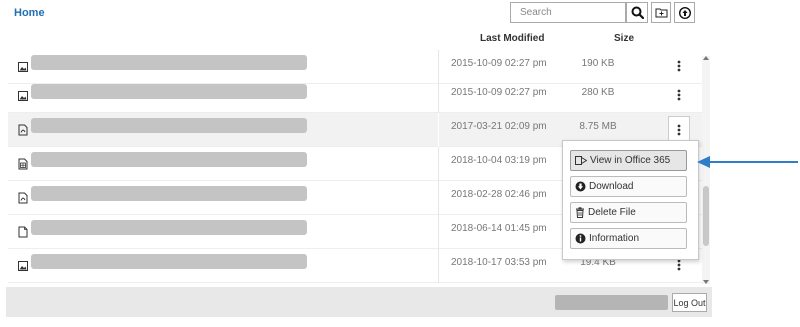 The image size is (800, 327). What do you see at coordinates (598, 126) in the screenshot?
I see `file-size: 8.75 MB` at bounding box center [598, 126].